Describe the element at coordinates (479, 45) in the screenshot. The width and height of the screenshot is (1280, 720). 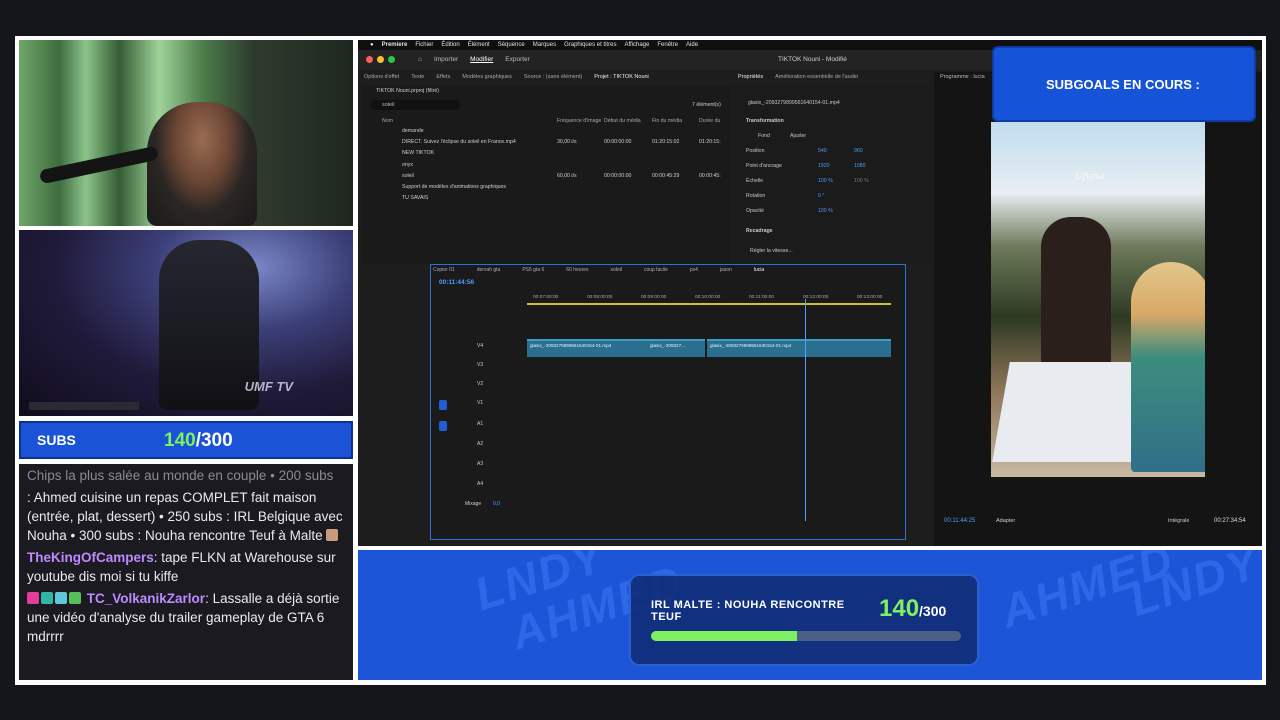
I see `menu-element: Élément` at that location.